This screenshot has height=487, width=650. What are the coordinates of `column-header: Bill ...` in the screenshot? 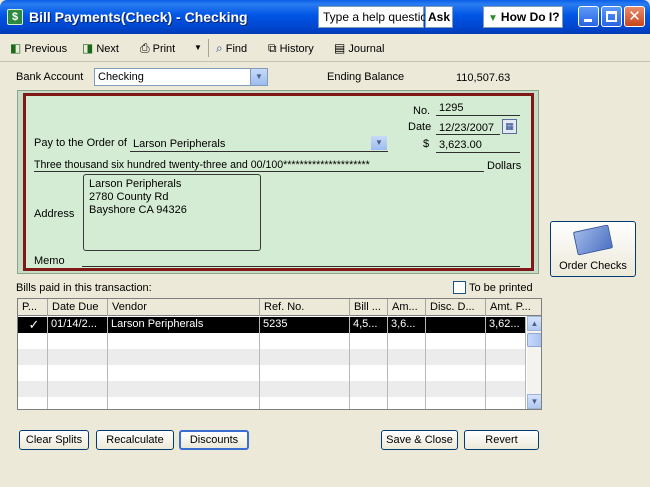 It's located at (369, 307).